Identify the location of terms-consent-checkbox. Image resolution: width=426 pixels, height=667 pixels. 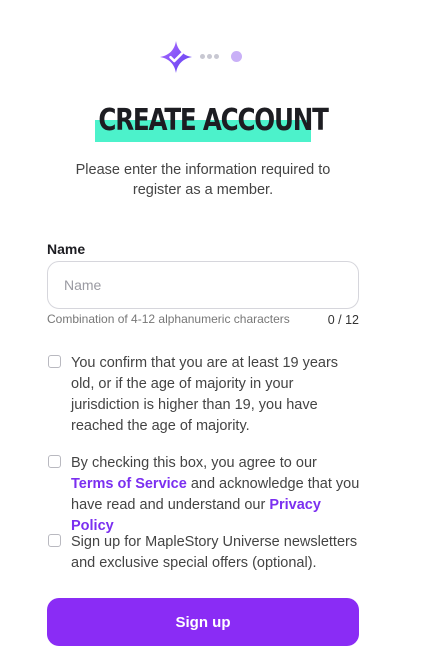
(54, 461).